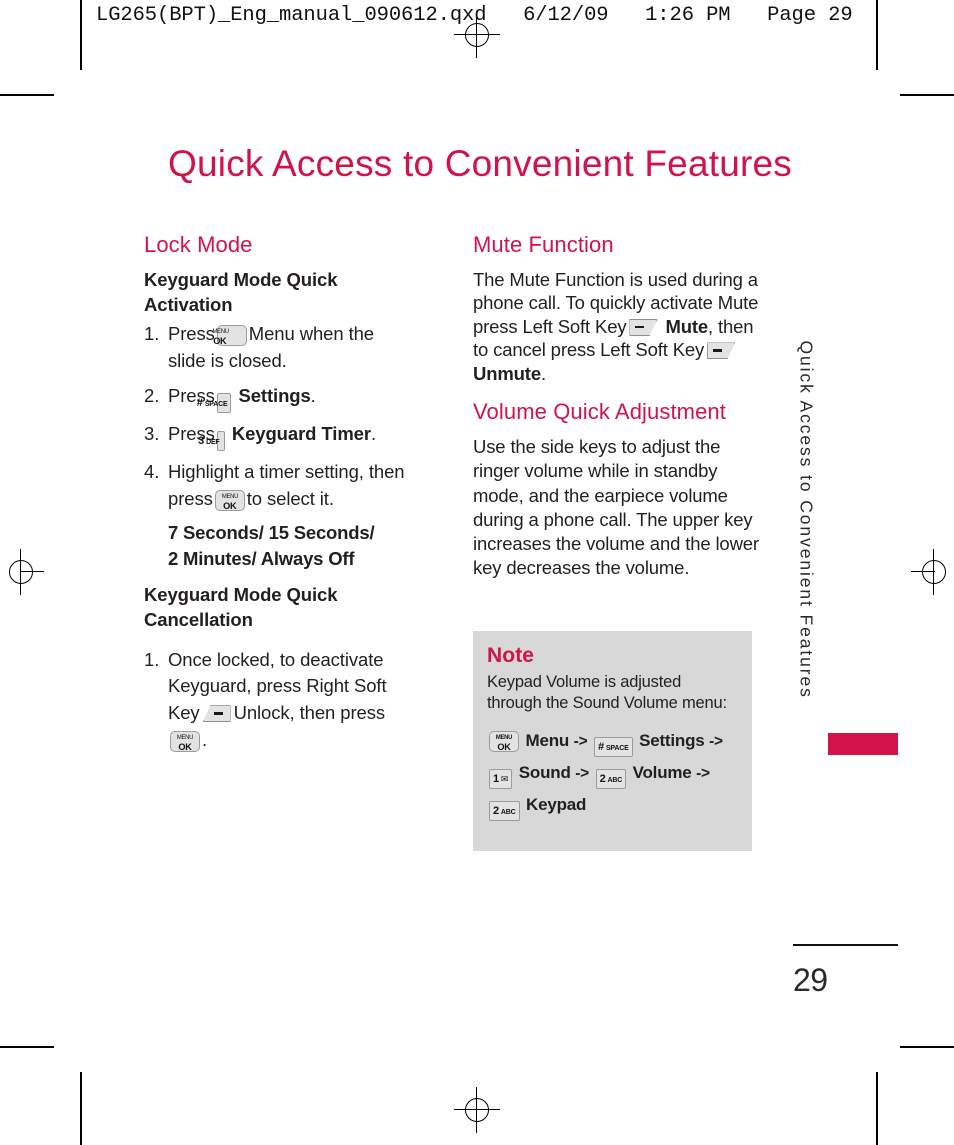 This screenshot has width=954, height=1145. What do you see at coordinates (543, 244) in the screenshot?
I see `section-title-mute-function: Mute Function` at bounding box center [543, 244].